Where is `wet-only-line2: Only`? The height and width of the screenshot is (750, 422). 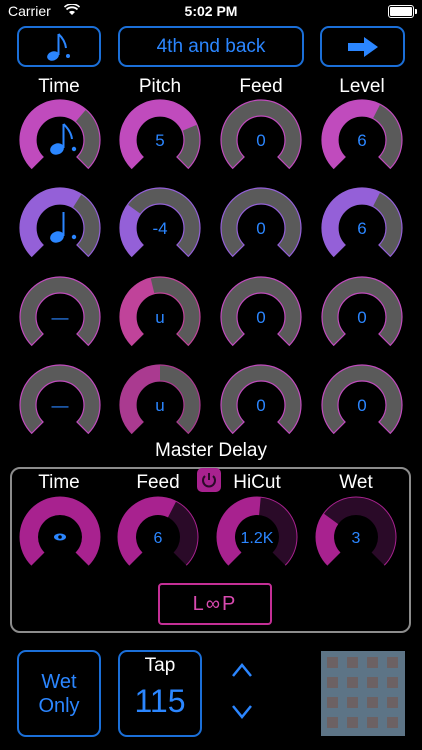
wet-only-line2: Only is located at coordinates (59, 705).